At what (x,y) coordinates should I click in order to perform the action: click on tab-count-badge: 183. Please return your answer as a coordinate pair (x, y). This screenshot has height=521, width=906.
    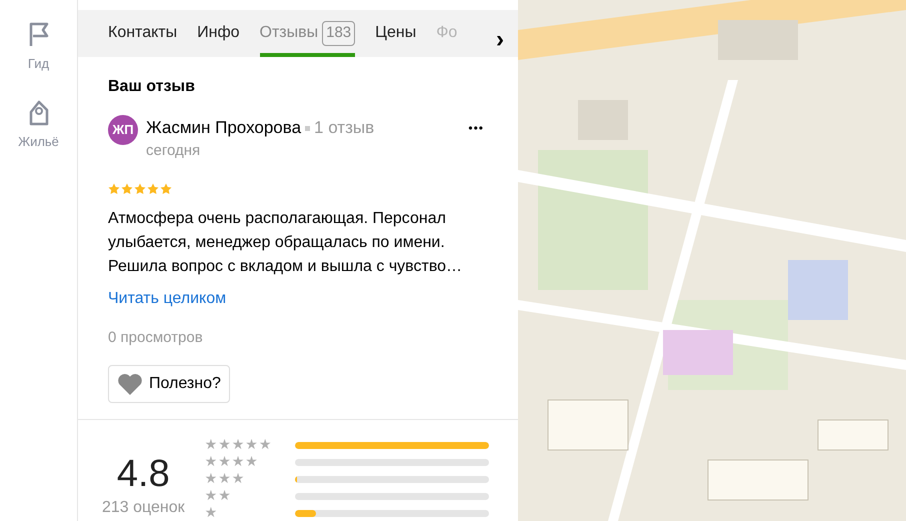
    Looking at the image, I should click on (339, 33).